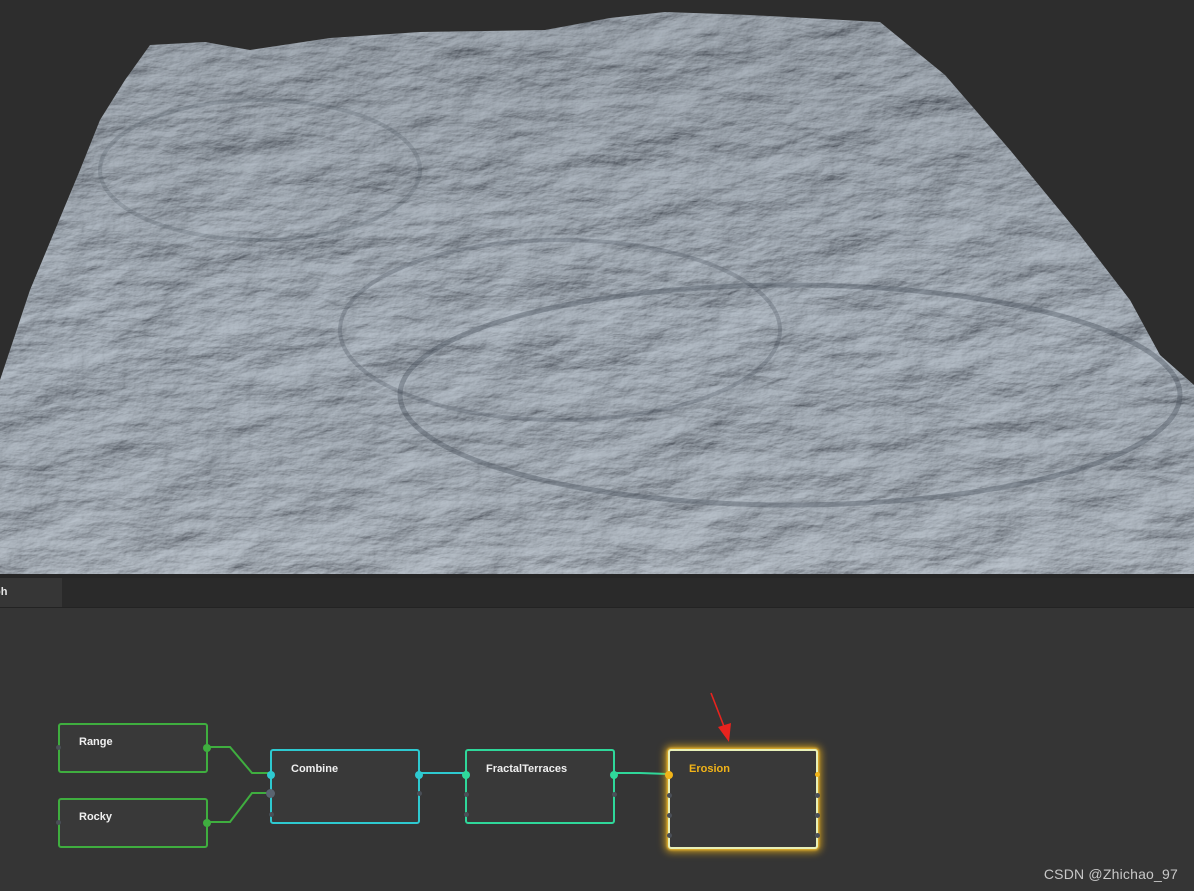 This screenshot has height=891, width=1194. What do you see at coordinates (4, 592) in the screenshot?
I see `tab-graph-label: ph` at bounding box center [4, 592].